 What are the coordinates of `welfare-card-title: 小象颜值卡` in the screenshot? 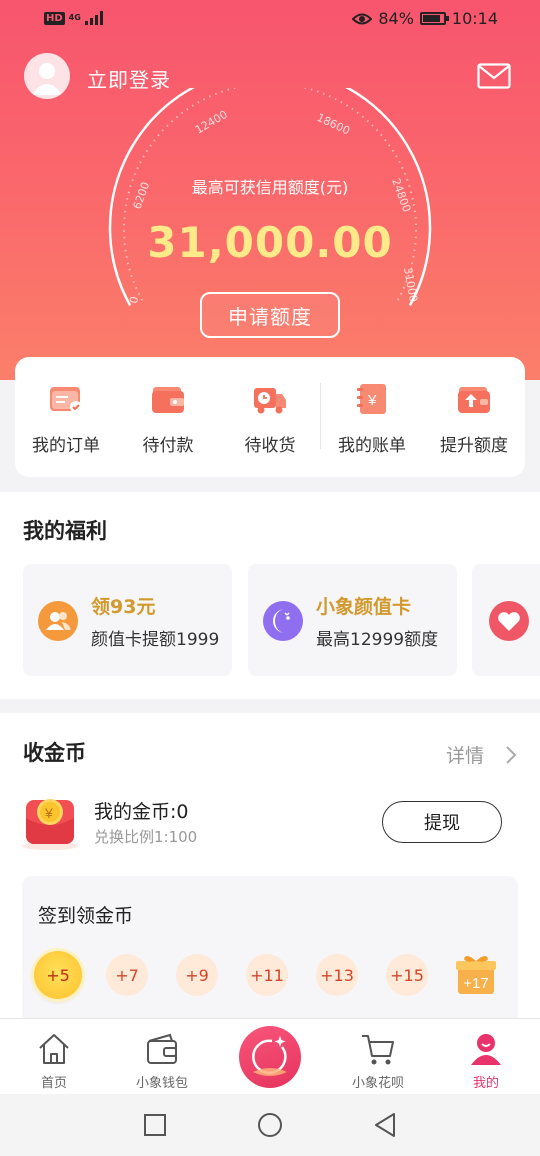 It's located at (364, 607).